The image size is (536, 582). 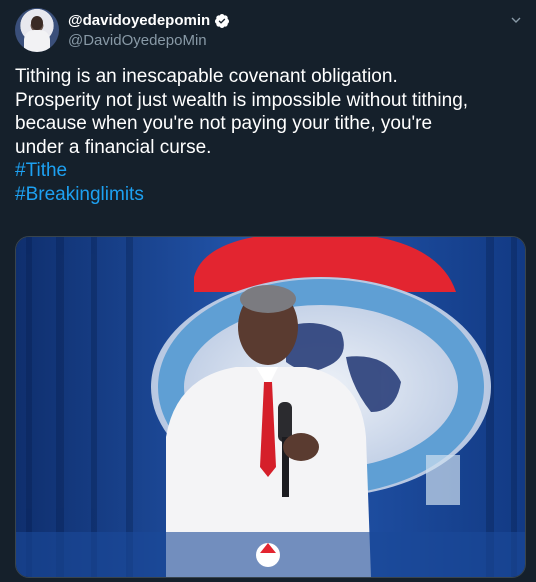 What do you see at coordinates (268, 299) in the screenshot?
I see `speaker-hair` at bounding box center [268, 299].